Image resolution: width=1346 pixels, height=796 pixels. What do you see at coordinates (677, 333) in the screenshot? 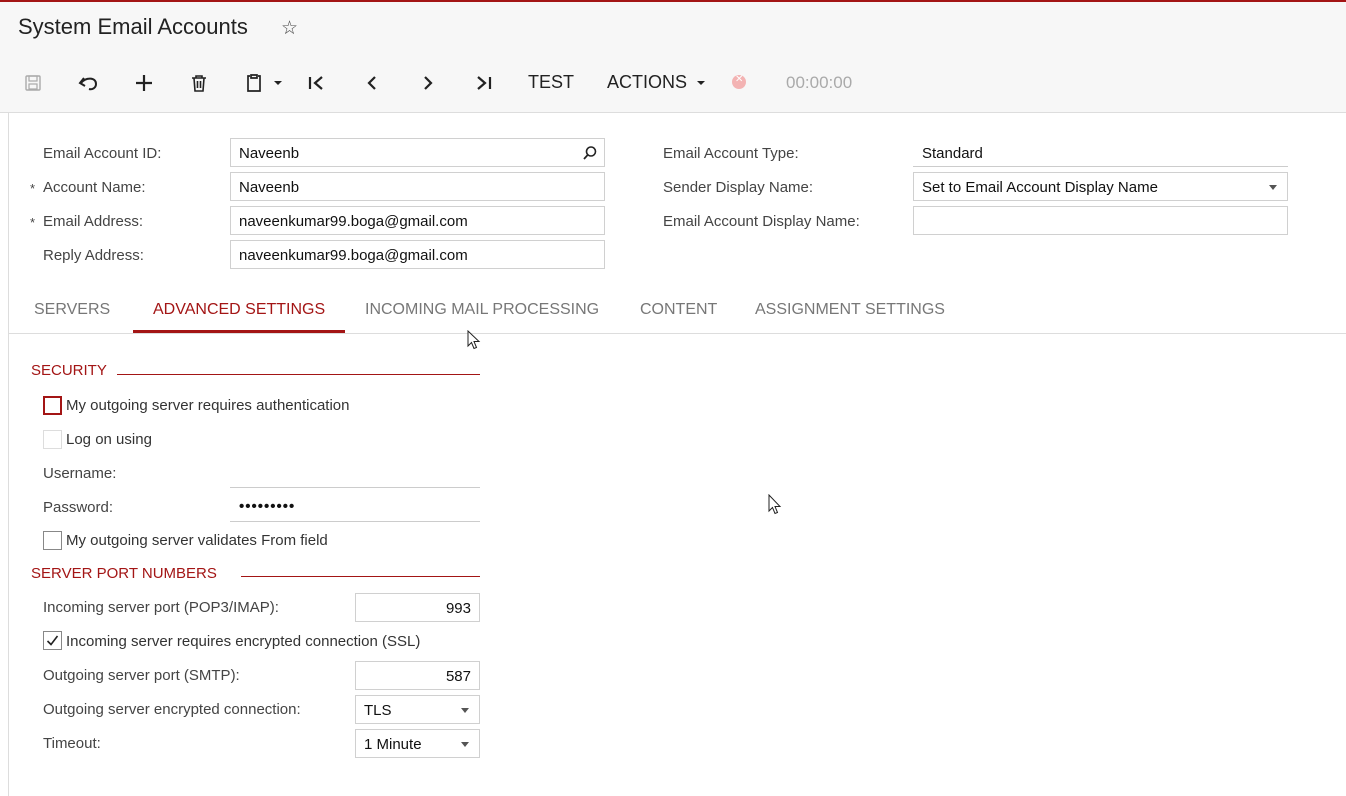
I see `tab-divider` at bounding box center [677, 333].